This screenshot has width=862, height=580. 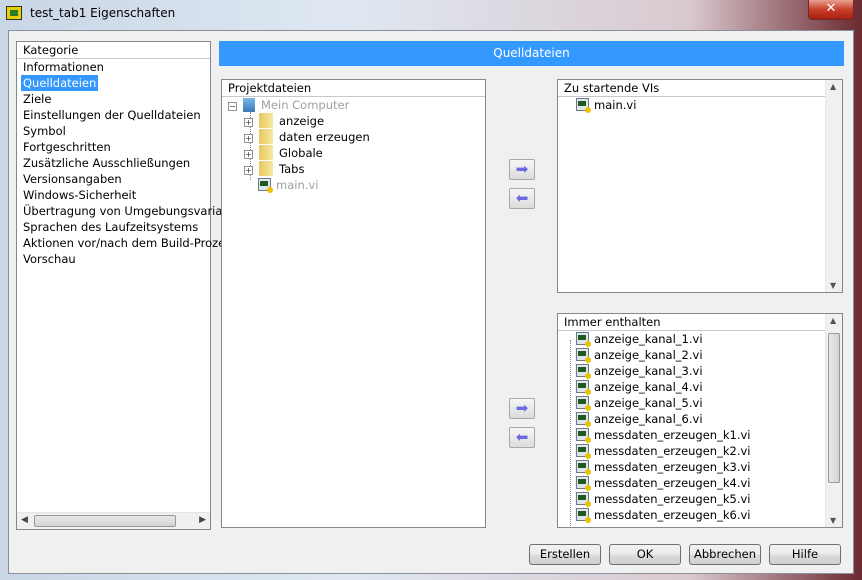 What do you see at coordinates (639, 403) in the screenshot?
I see `list-item: anzeige_kanal_5.vi` at bounding box center [639, 403].